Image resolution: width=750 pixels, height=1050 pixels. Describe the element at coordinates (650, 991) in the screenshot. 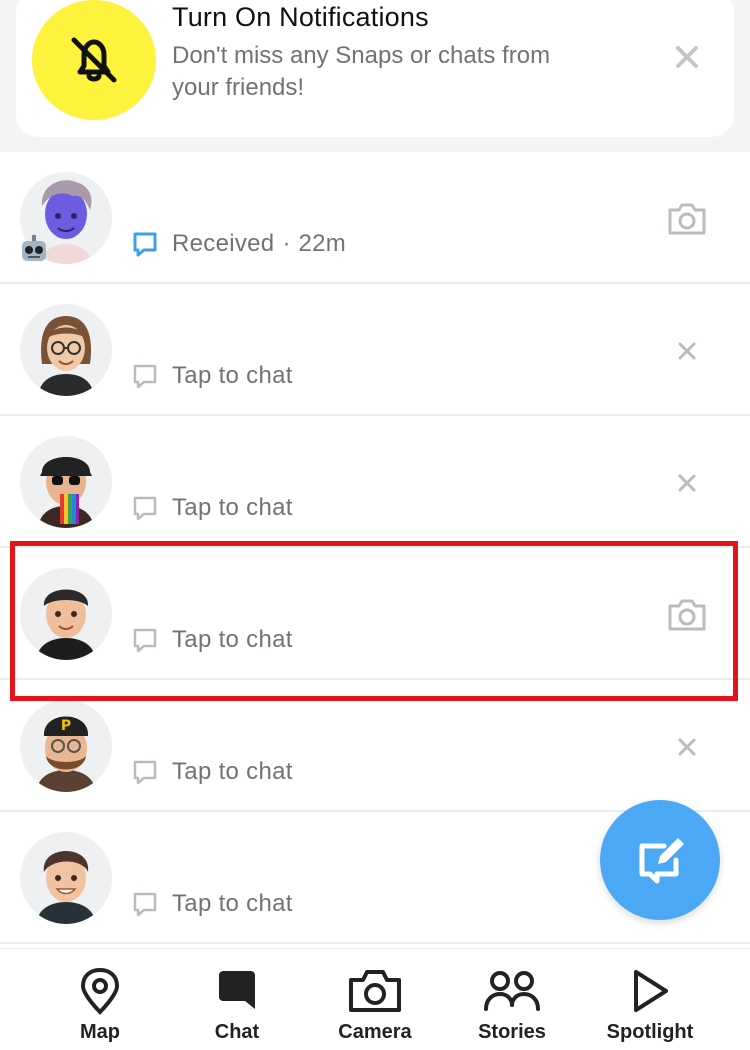

I see `spotlight-icon` at that location.